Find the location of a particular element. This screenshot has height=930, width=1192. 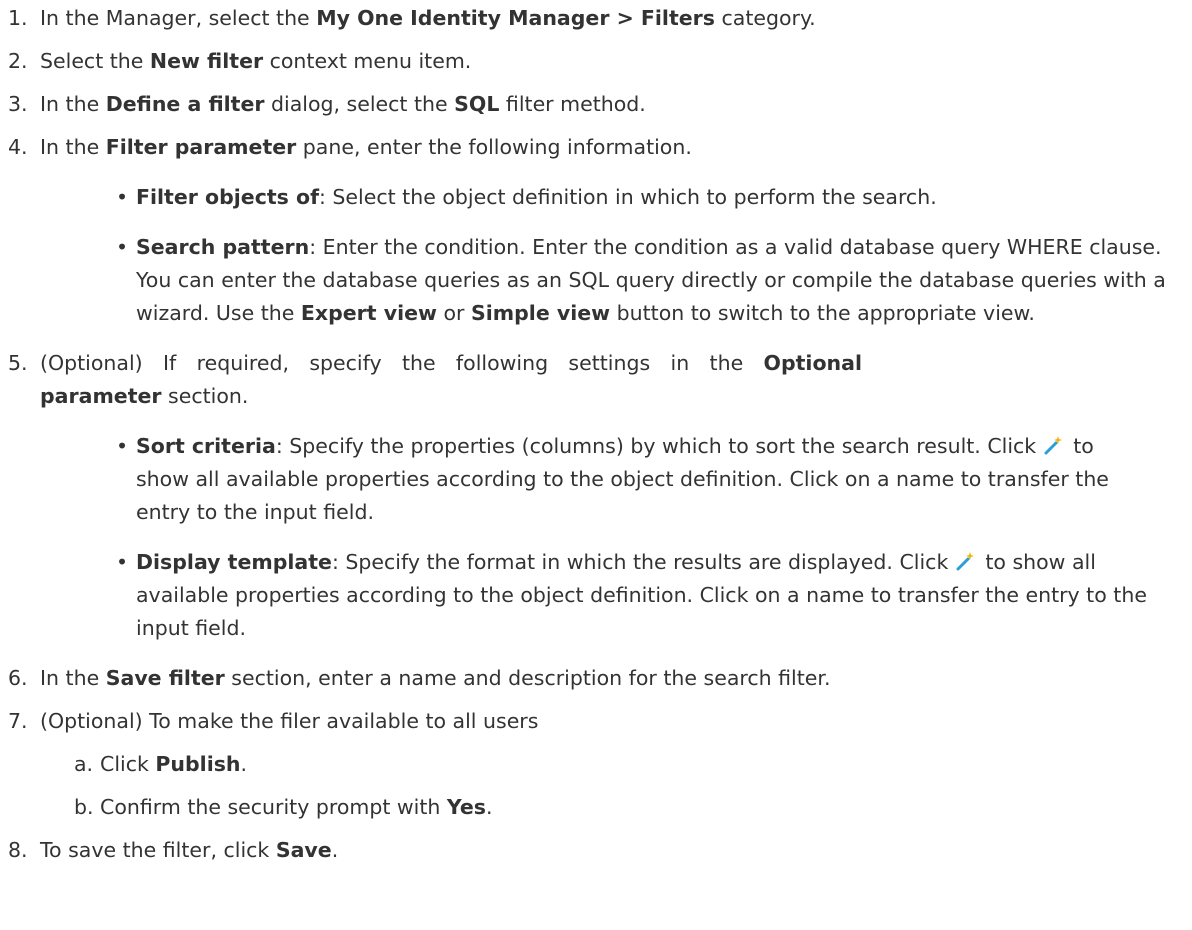

substep-letter: b. is located at coordinates (84, 807).